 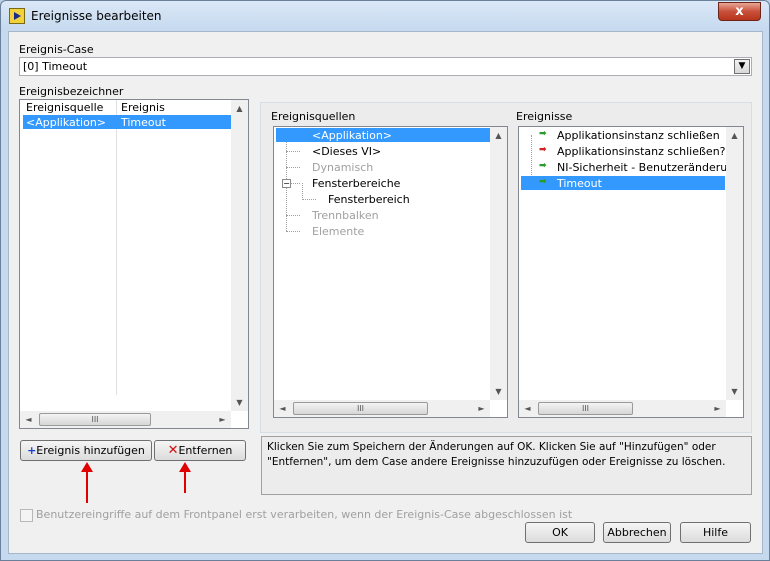 I want to click on column-header-event: Ereignis, so click(x=143, y=107).